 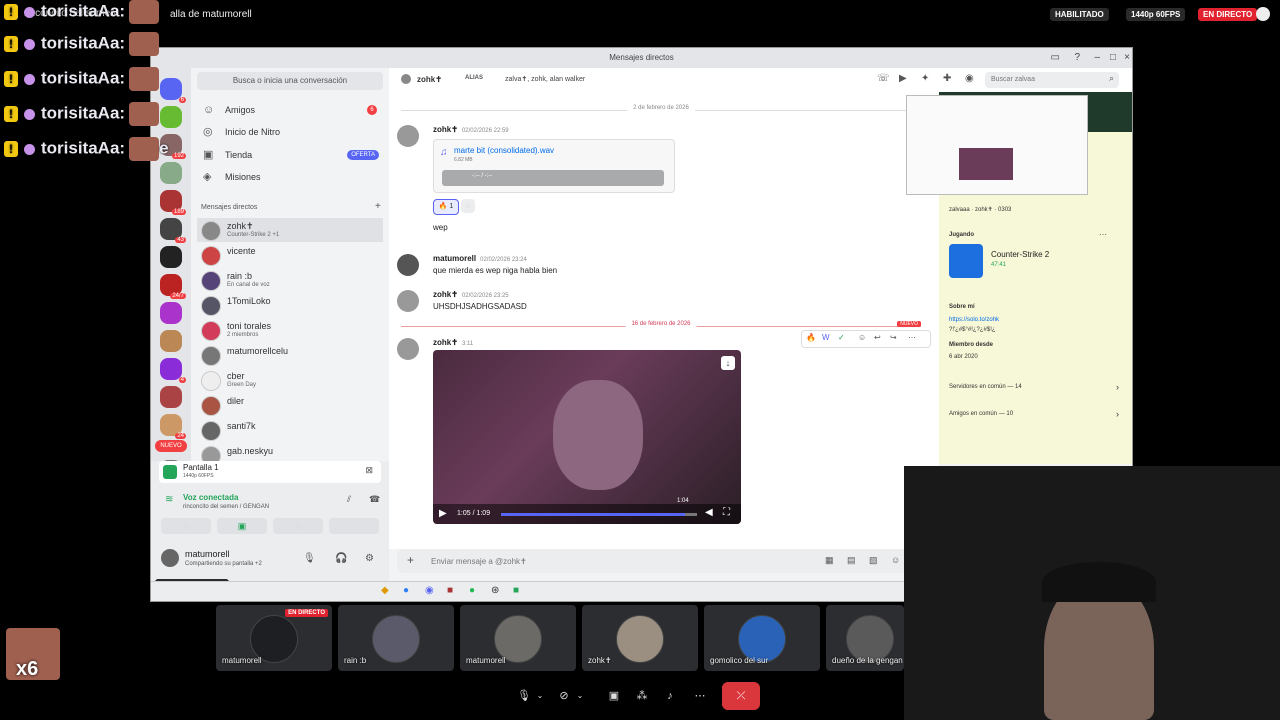 I want to click on taskbar-spotify-icon: ●, so click(x=472, y=590).